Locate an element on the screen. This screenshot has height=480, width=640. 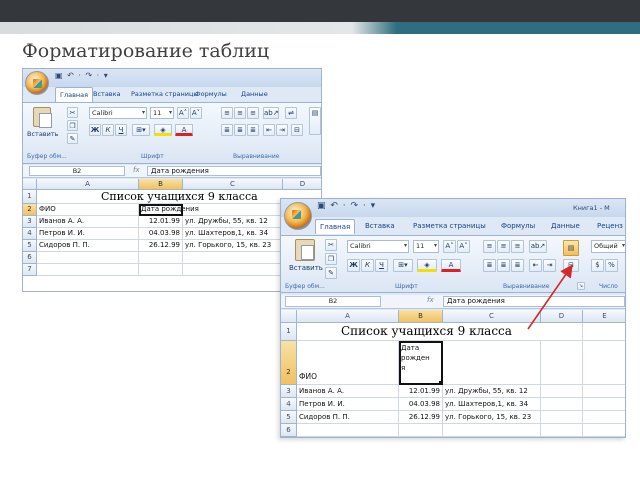
table-cell-date: 12.01.99 is located at coordinates (161, 222).